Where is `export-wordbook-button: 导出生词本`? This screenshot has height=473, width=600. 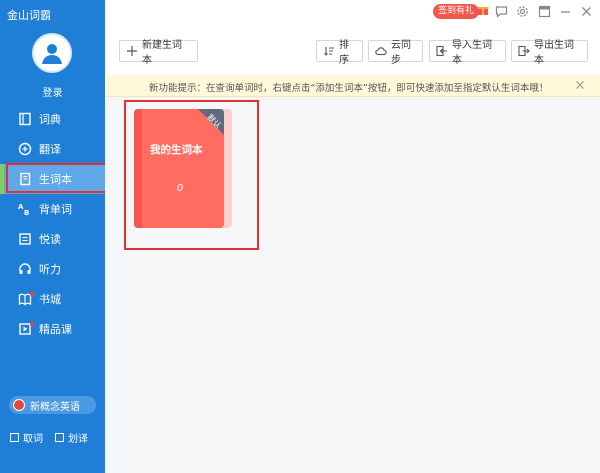 export-wordbook-button: 导出生词本 is located at coordinates (549, 53).